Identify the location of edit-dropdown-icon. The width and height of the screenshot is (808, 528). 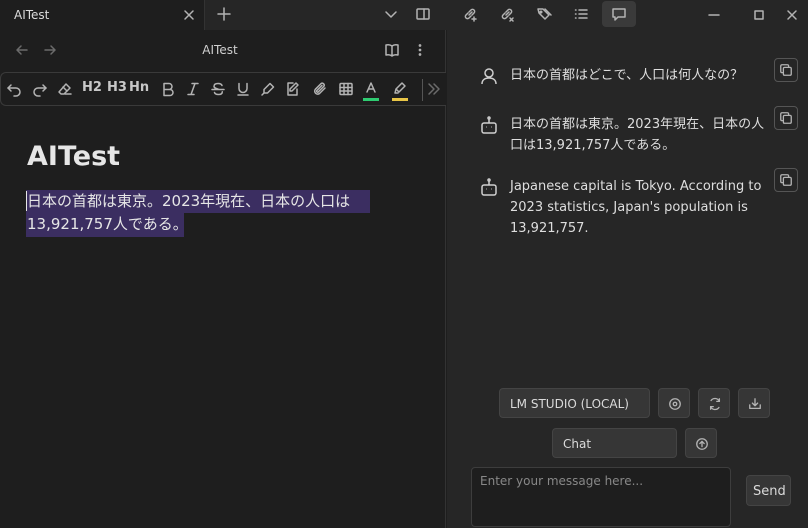
(292, 89).